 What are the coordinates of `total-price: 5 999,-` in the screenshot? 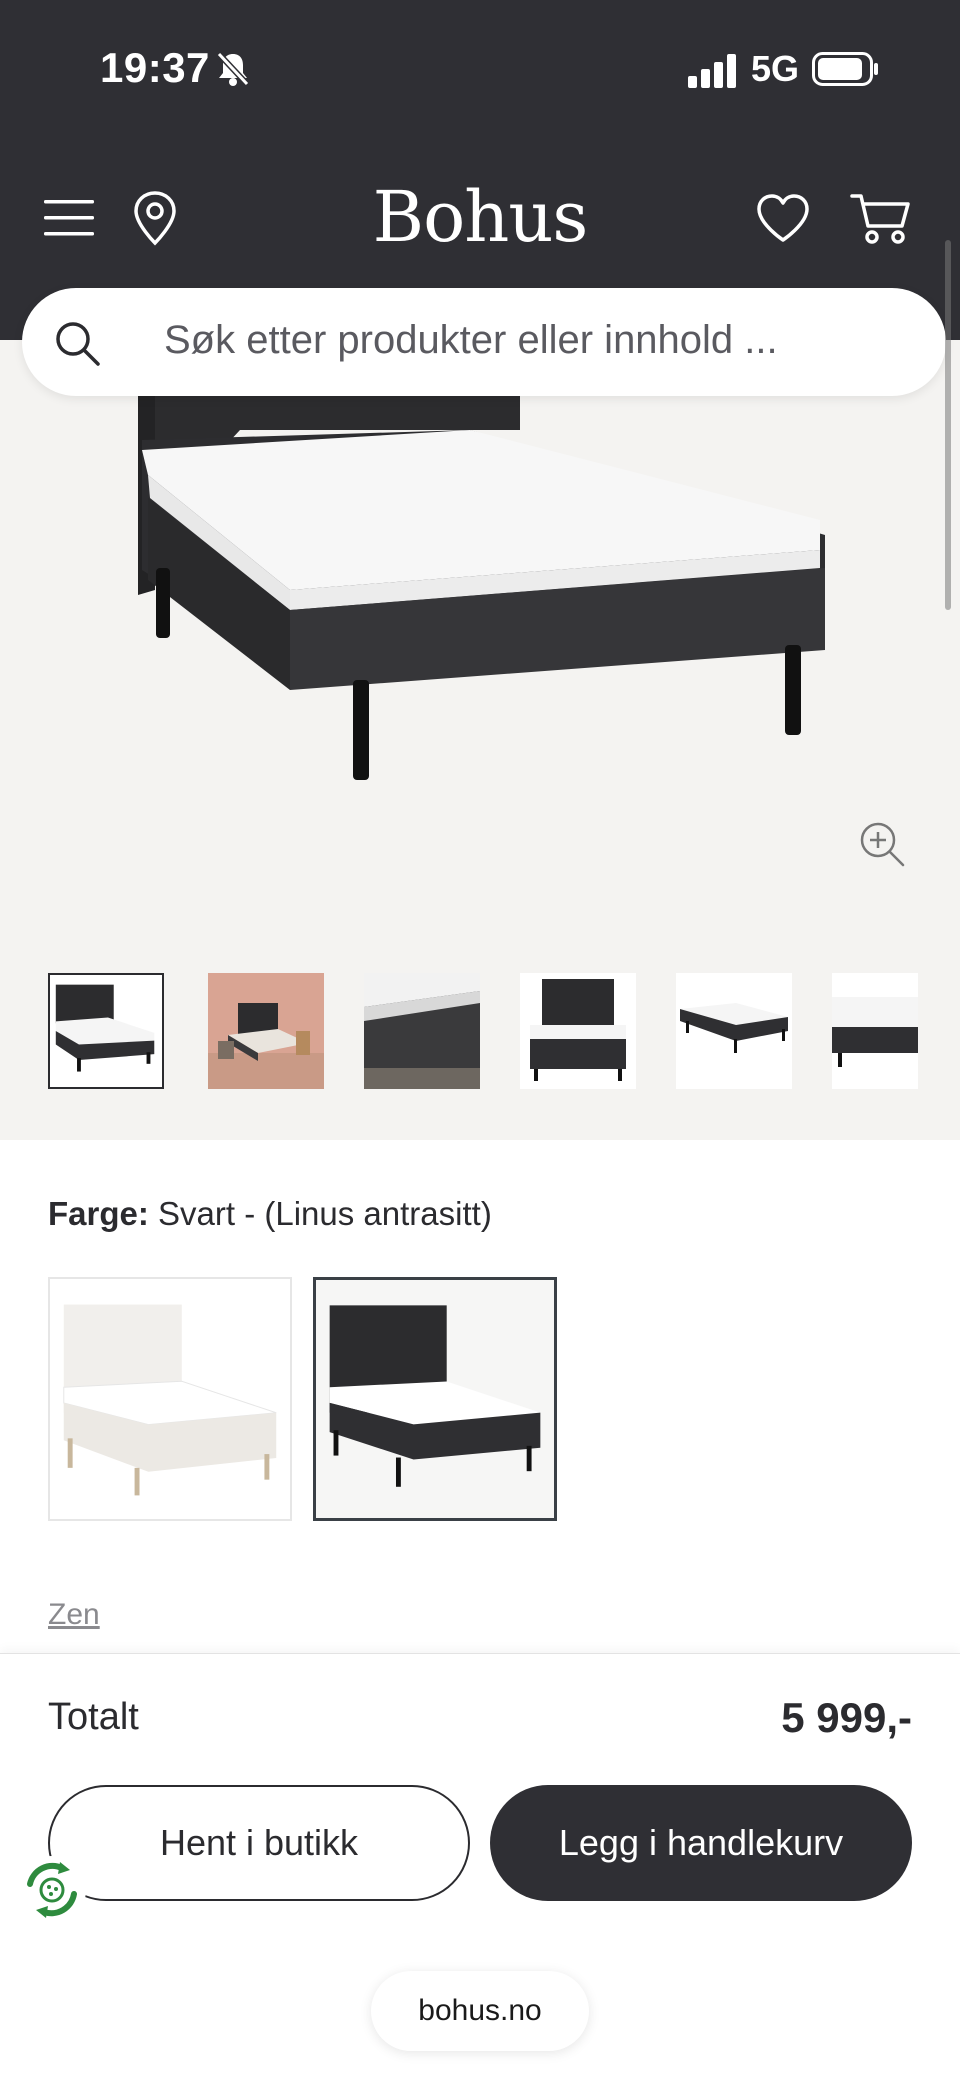 It's located at (846, 1717).